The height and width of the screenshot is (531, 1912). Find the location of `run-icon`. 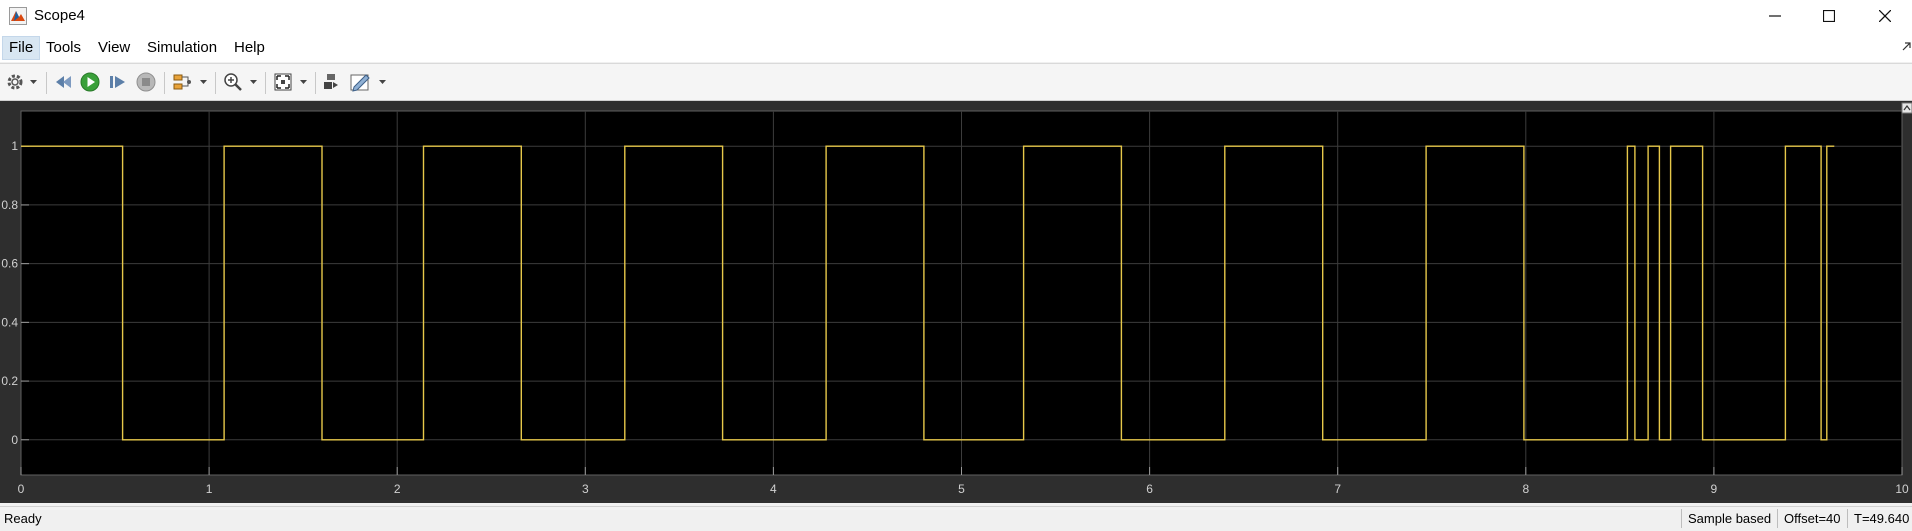

run-icon is located at coordinates (90, 82).